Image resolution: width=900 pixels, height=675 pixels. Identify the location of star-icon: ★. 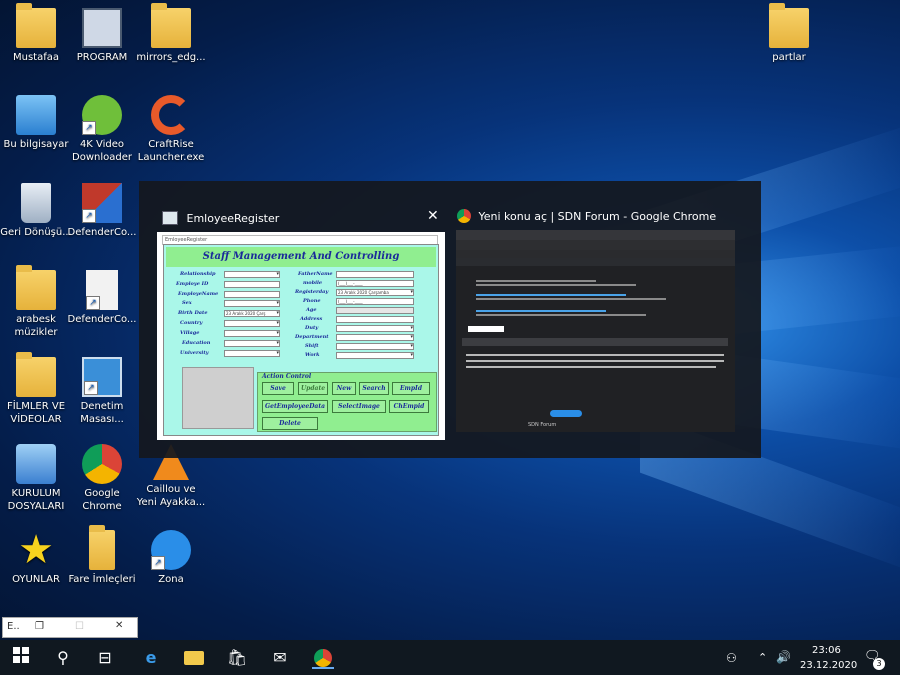
(36, 550).